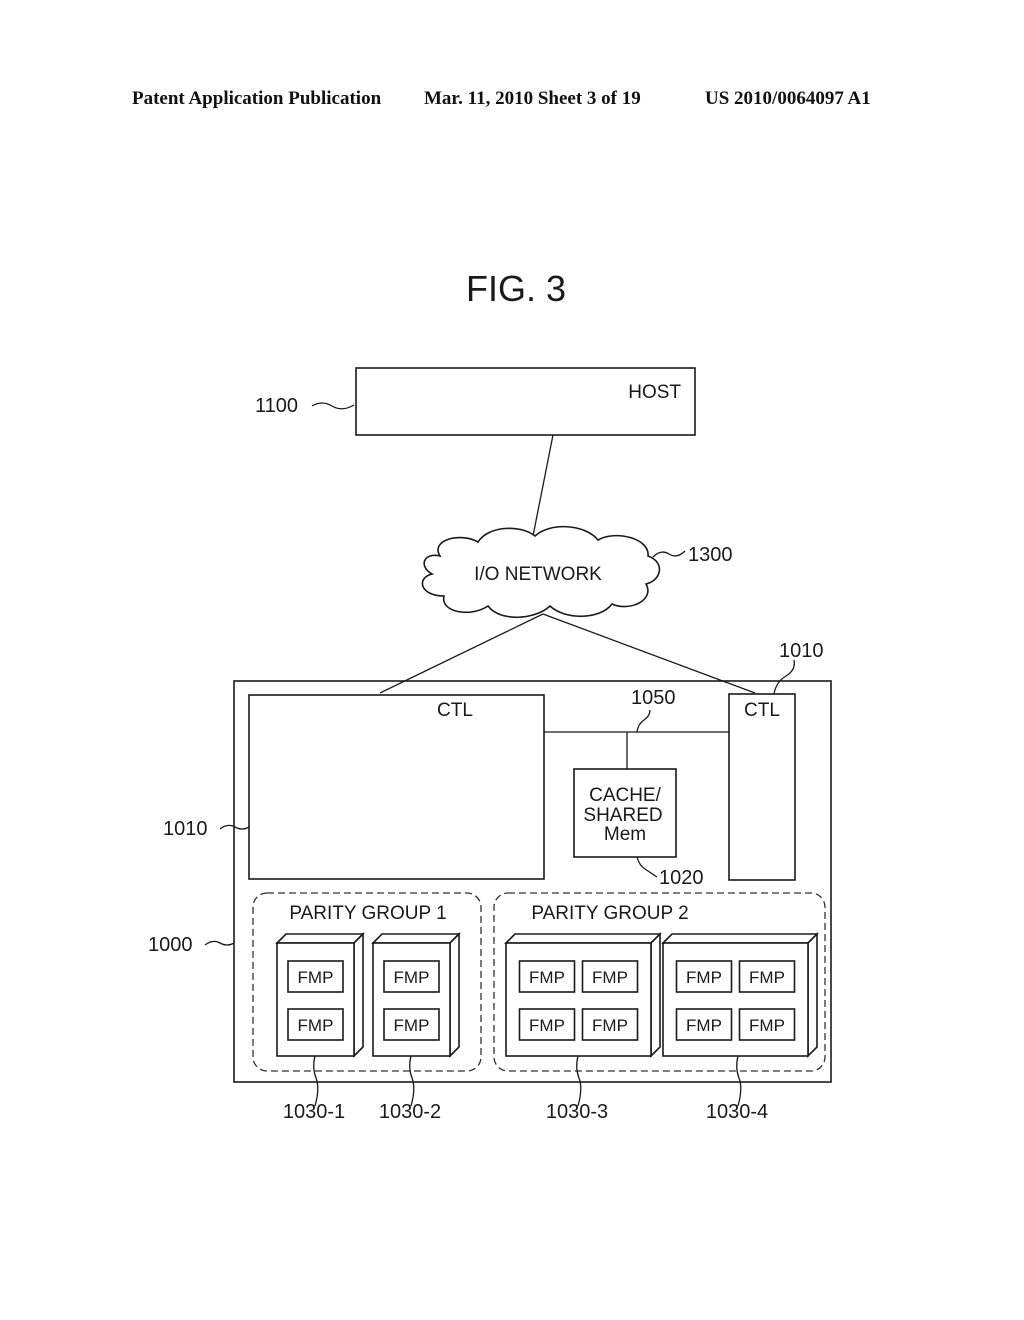 This screenshot has width=1024, height=1320. Describe the element at coordinates (396, 787) in the screenshot. I see `controller-1-box` at that location.